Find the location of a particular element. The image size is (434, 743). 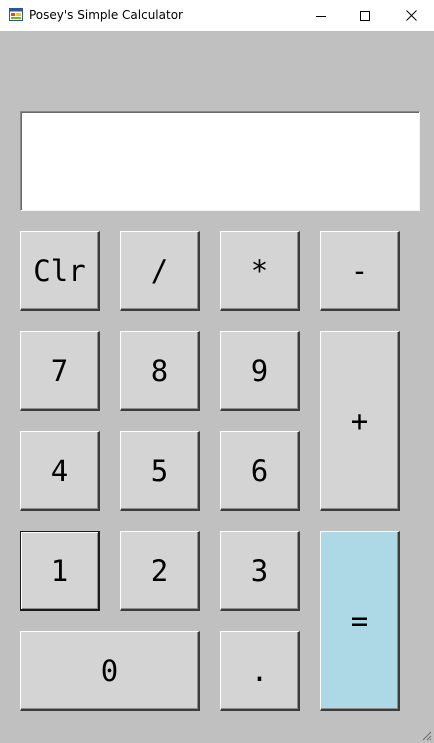

digit-5-button: 5 is located at coordinates (160, 471).